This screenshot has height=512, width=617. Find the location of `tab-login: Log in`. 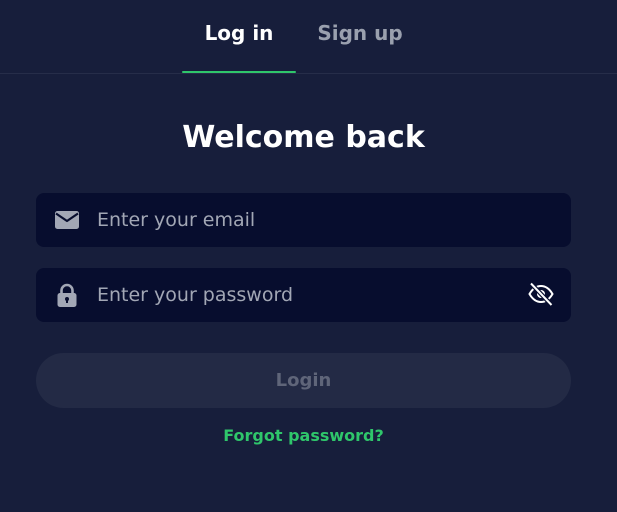

tab-login: Log in is located at coordinates (239, 33).